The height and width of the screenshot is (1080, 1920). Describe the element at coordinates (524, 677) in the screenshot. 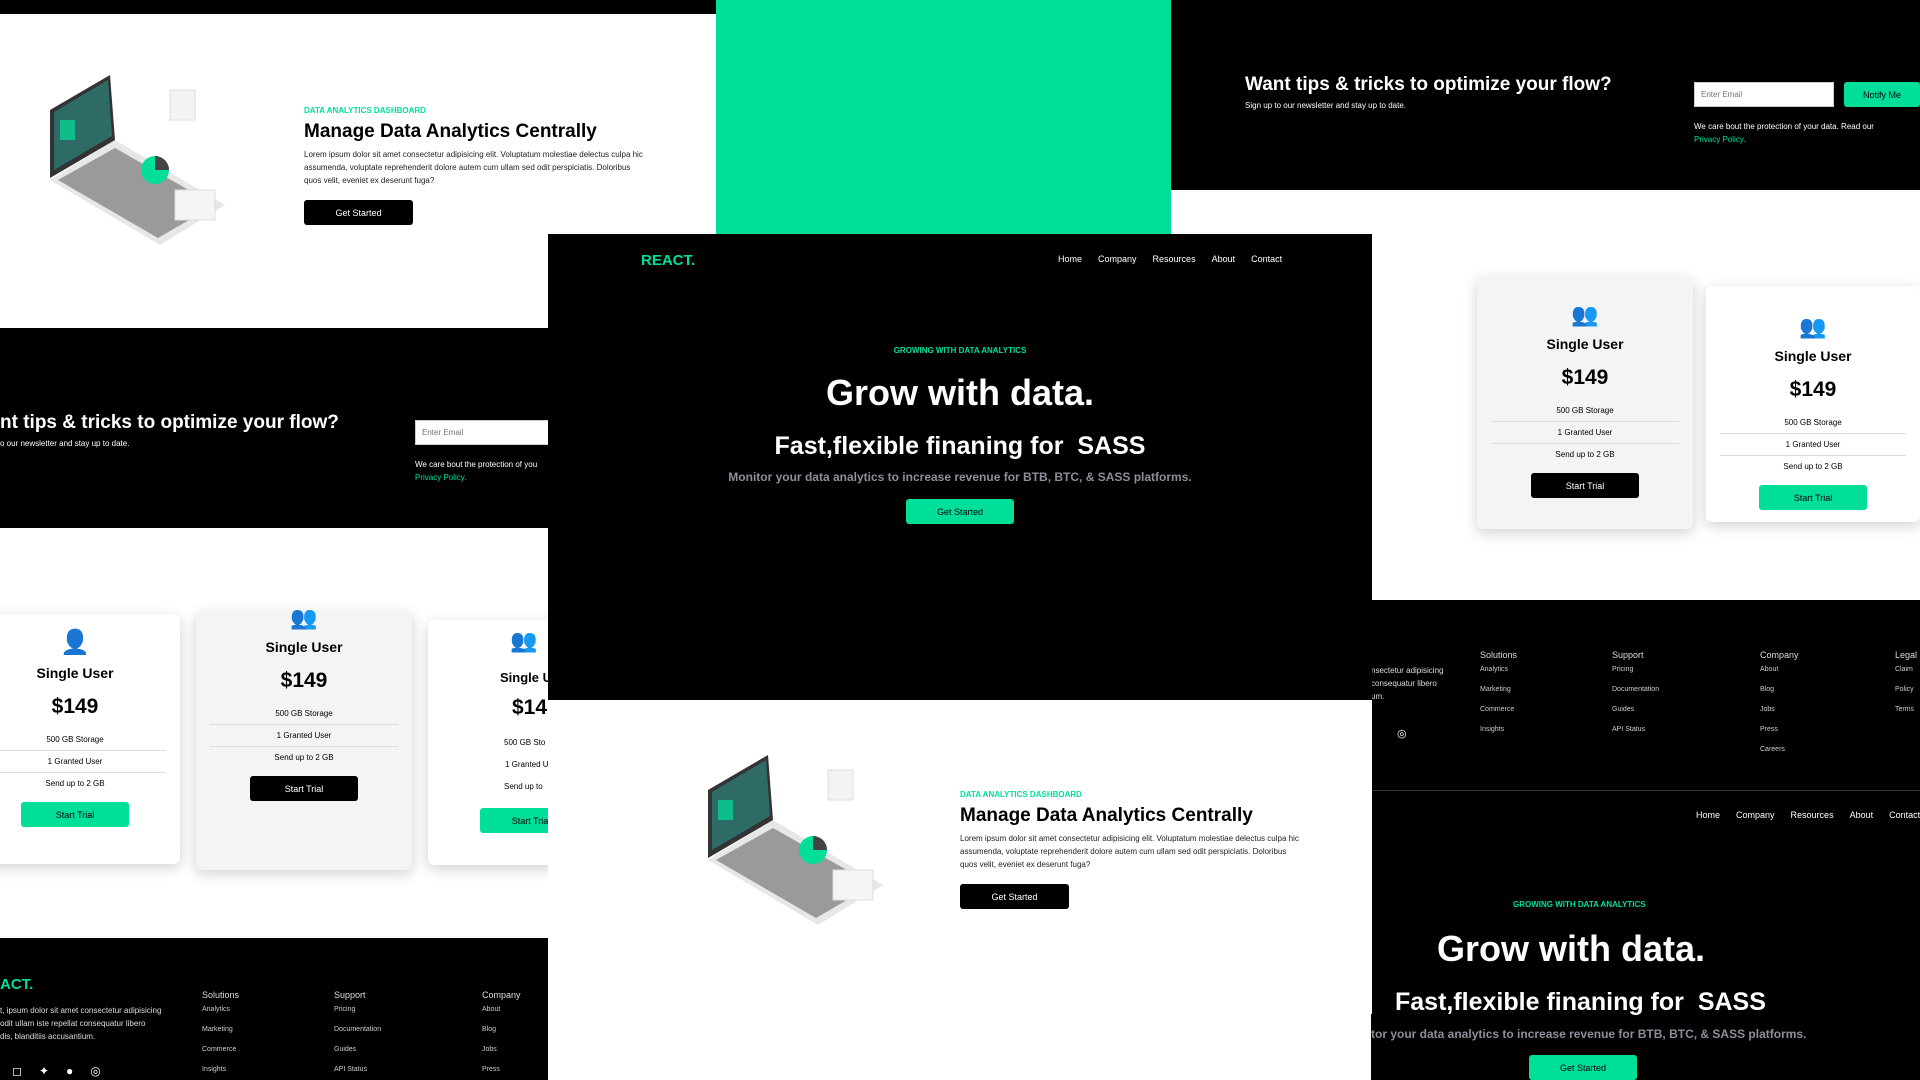

I see `card-title-cut: Single U` at that location.